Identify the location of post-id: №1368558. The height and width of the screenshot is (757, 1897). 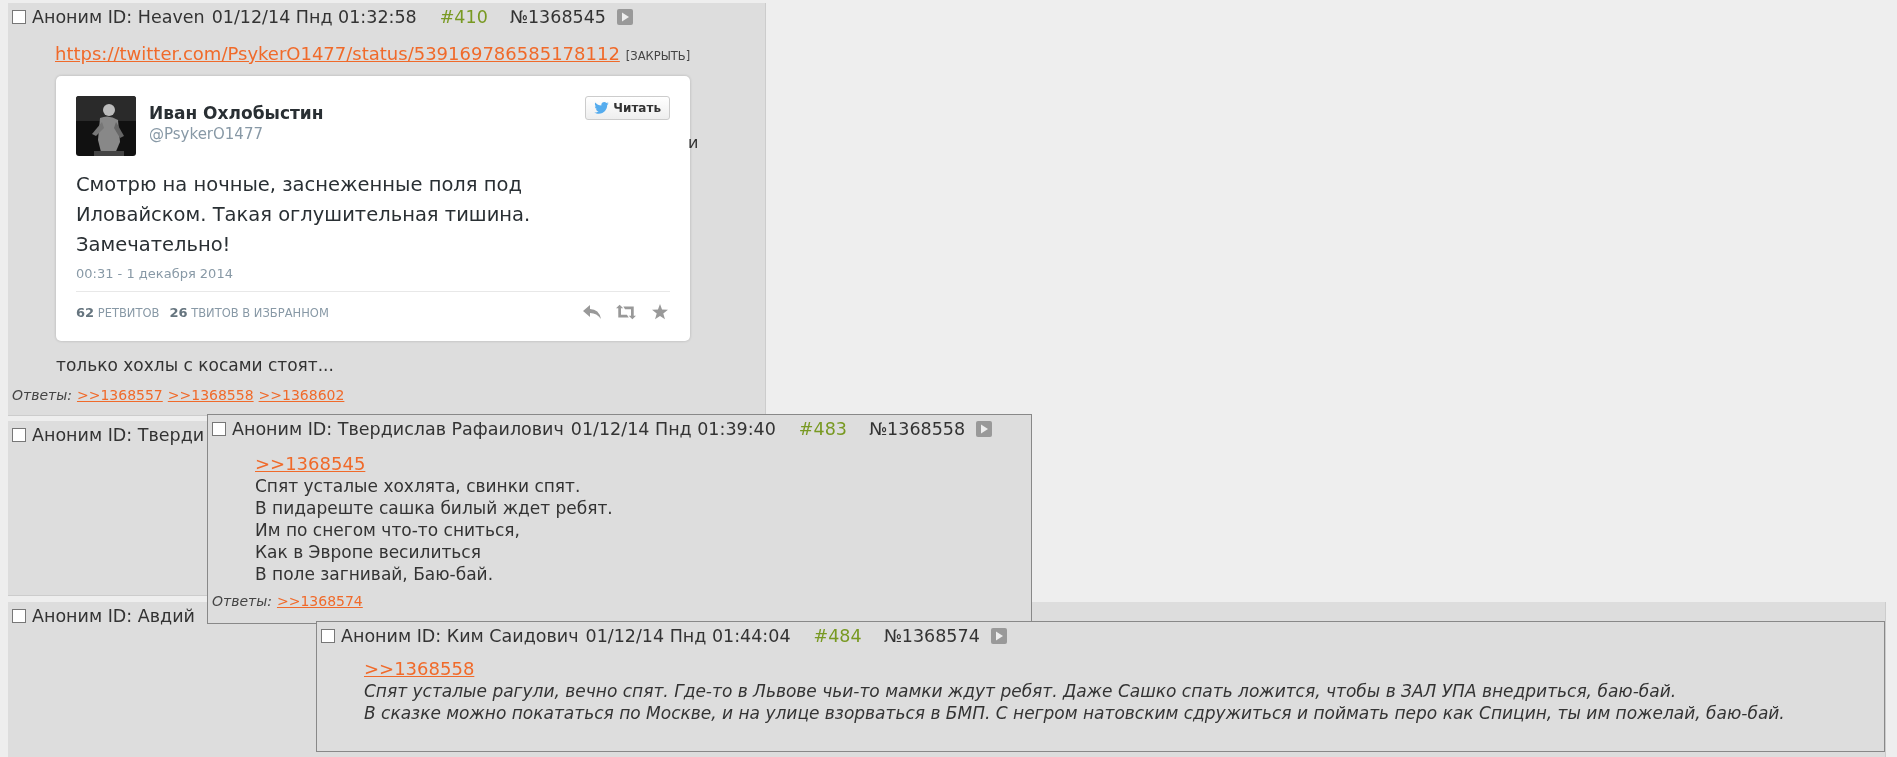
(917, 429).